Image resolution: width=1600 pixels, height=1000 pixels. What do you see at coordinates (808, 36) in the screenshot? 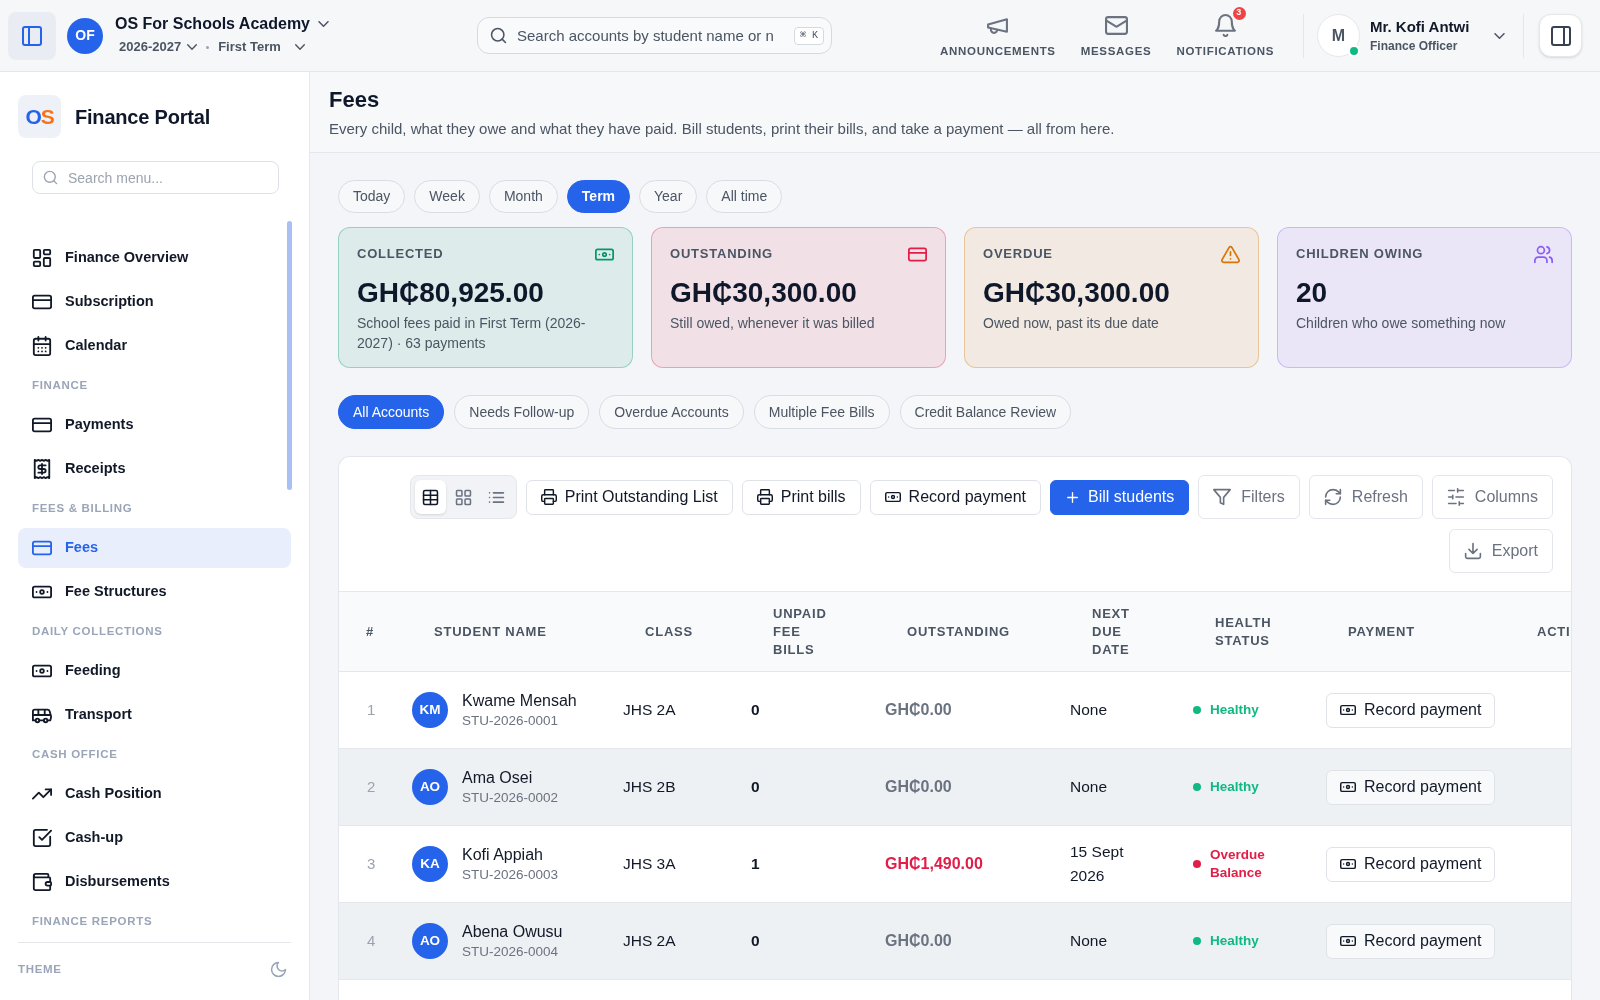
I see `shortcut-hint: ⌘ K` at bounding box center [808, 36].